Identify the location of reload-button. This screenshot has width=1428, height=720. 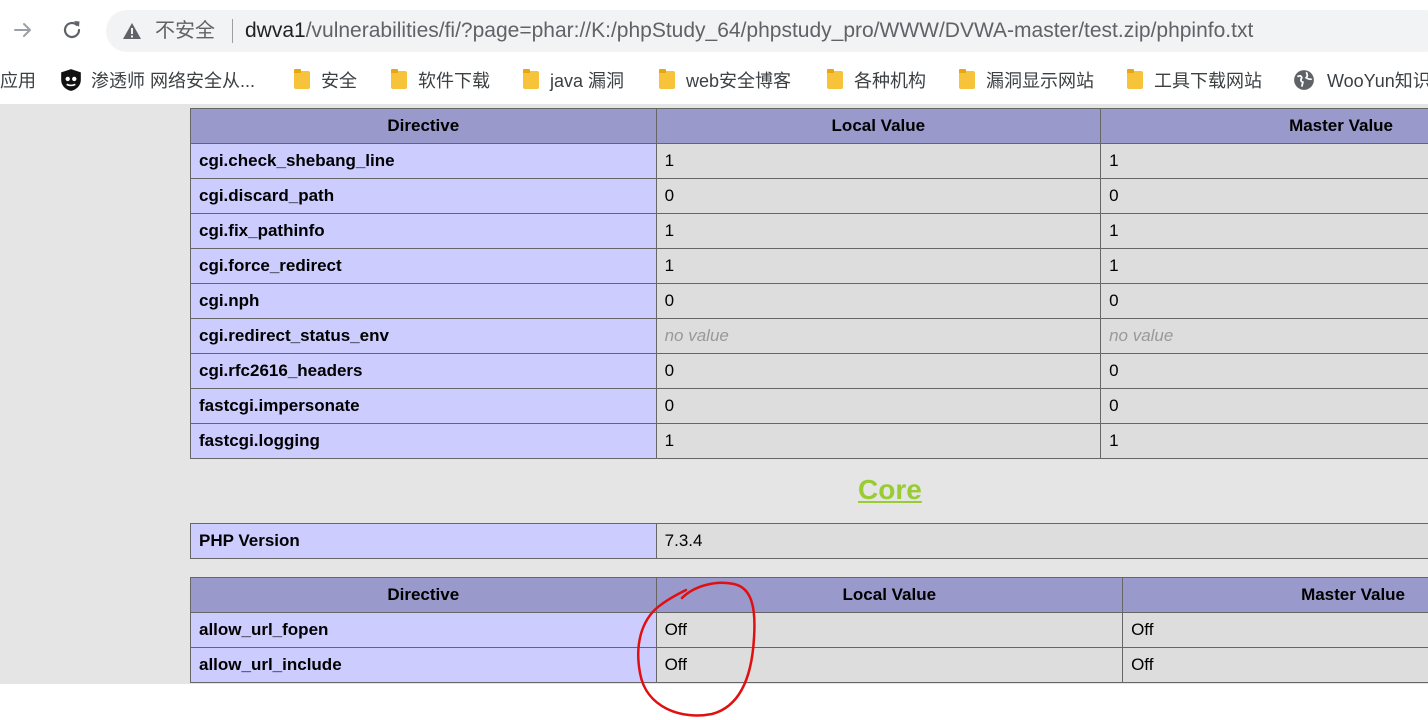
(72, 30).